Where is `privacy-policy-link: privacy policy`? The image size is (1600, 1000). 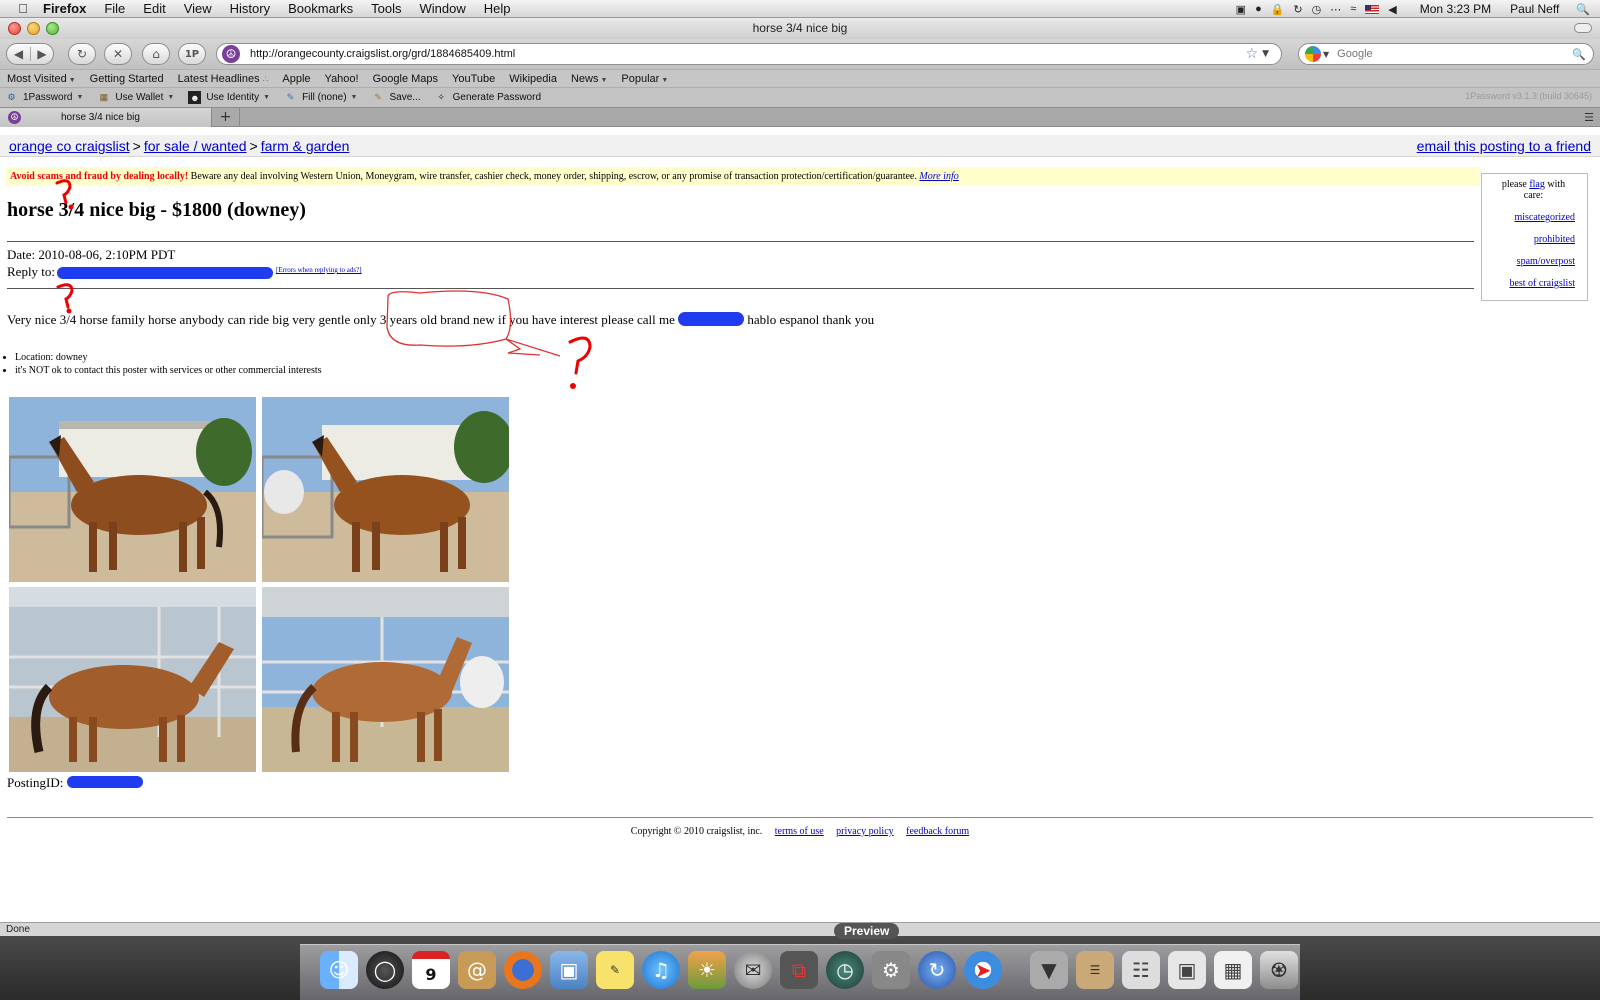 privacy-policy-link: privacy policy is located at coordinates (864, 831).